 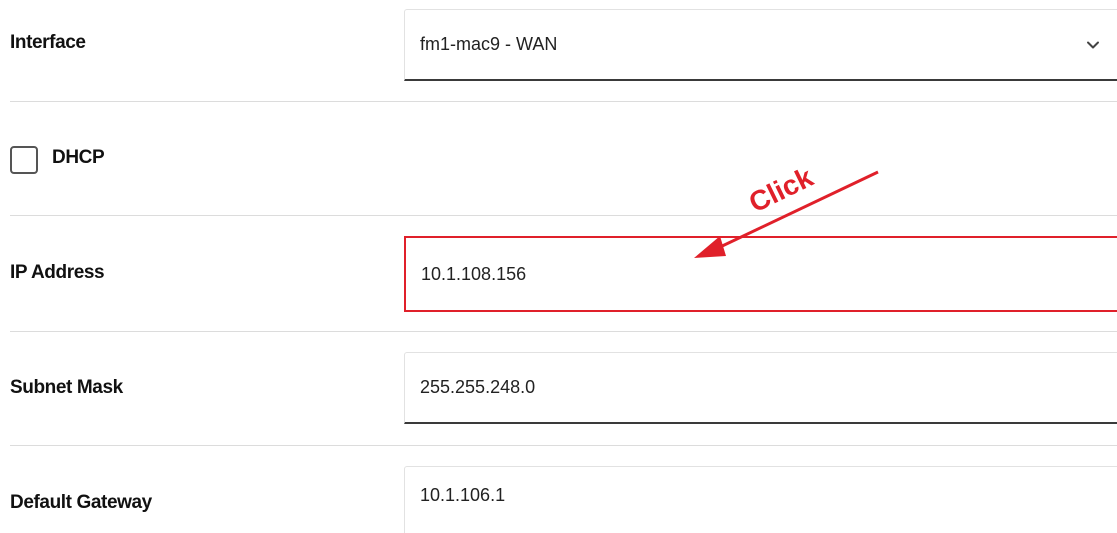 I want to click on annotation-click-text: Click, so click(x=781, y=189).